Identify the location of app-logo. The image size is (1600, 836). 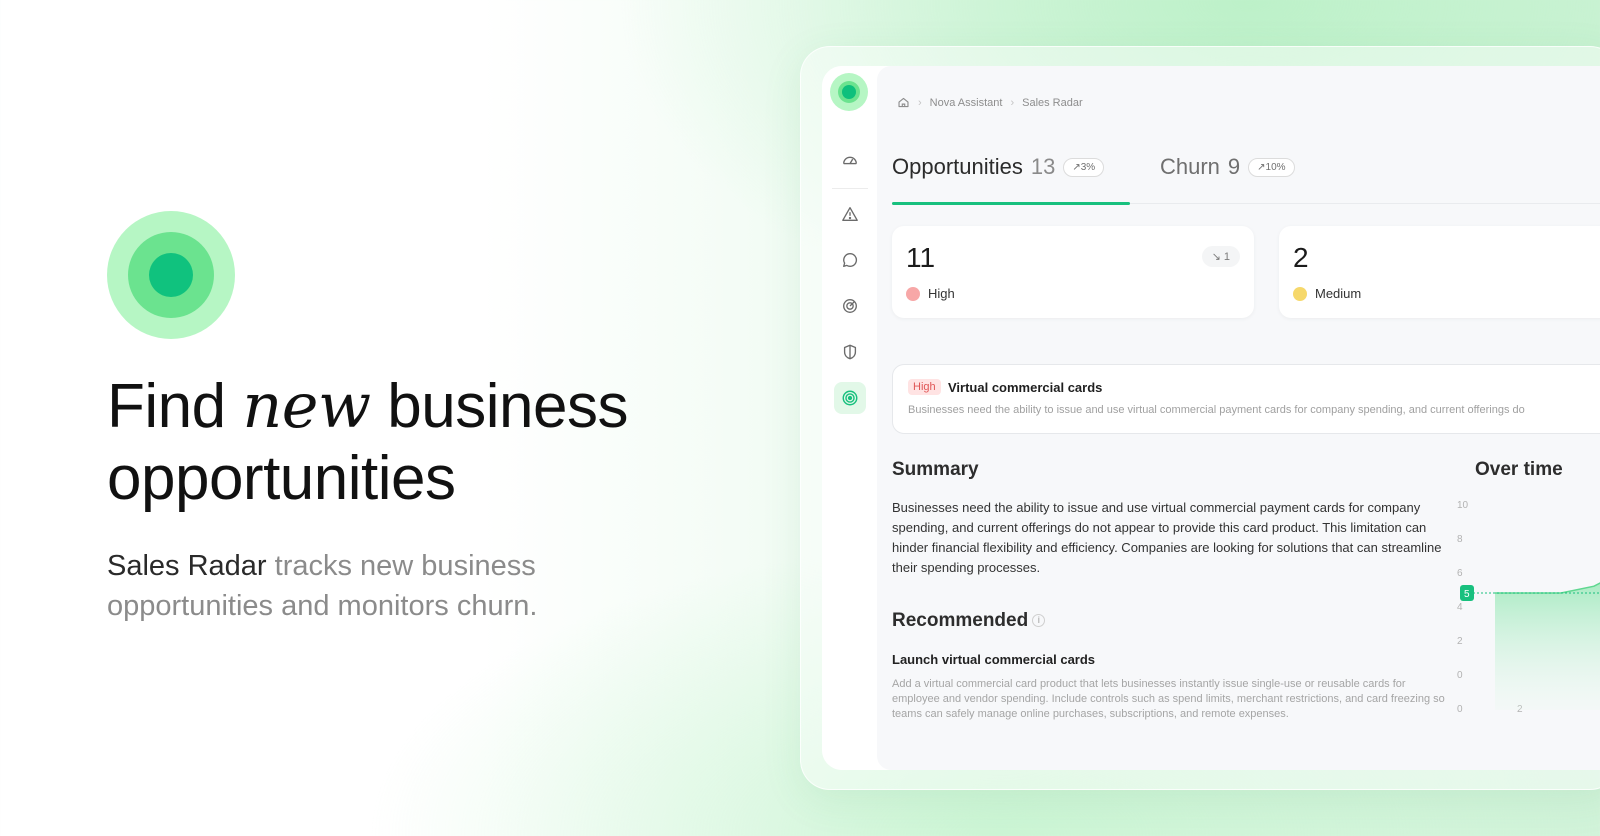
(849, 92).